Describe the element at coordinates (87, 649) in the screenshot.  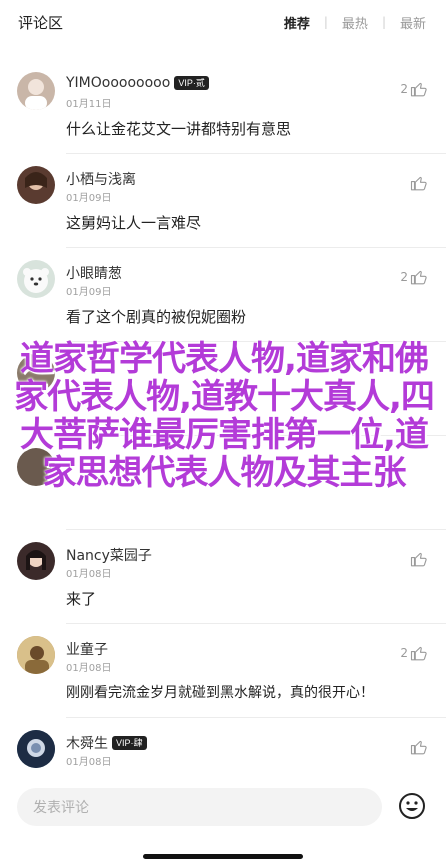
I see `user-name: 业童子` at that location.